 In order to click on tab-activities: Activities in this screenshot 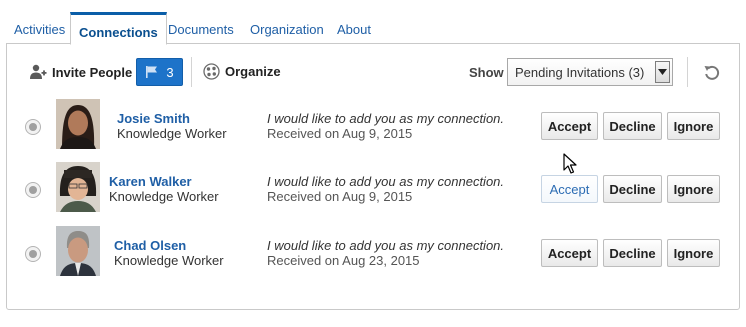, I will do `click(39, 29)`.